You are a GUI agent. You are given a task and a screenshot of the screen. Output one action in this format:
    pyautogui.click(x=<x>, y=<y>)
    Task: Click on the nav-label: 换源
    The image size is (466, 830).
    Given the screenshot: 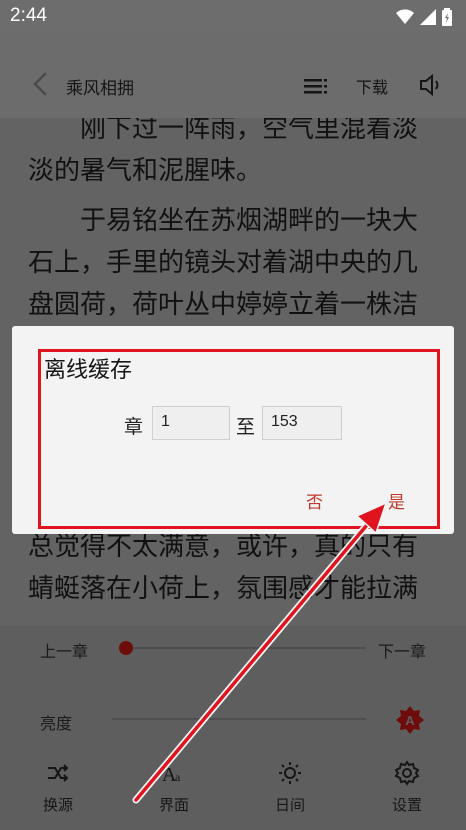 What is the action you would take?
    pyautogui.click(x=57, y=805)
    